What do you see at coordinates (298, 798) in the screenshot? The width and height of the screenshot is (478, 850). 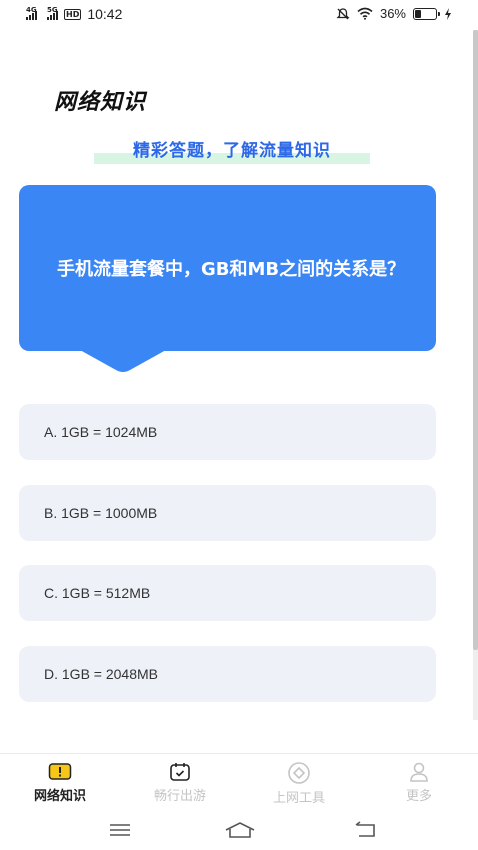 I see `tab-label: 上网工具` at bounding box center [298, 798].